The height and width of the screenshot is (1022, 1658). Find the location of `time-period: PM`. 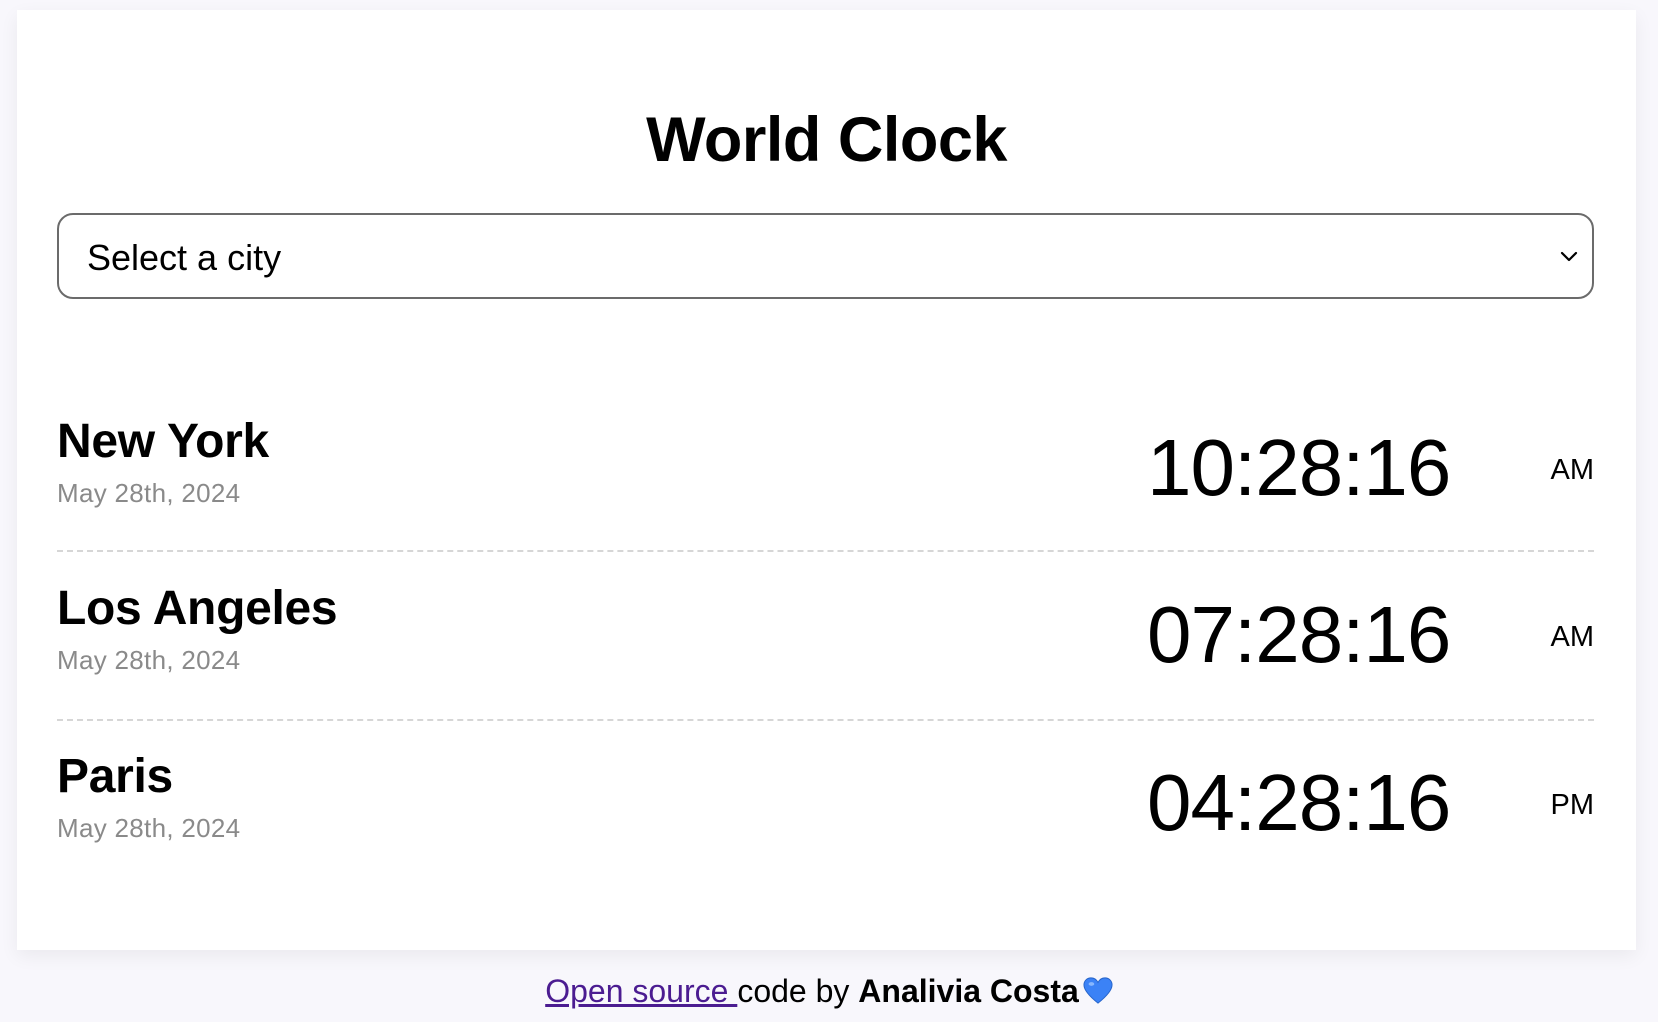

time-period: PM is located at coordinates (1572, 805).